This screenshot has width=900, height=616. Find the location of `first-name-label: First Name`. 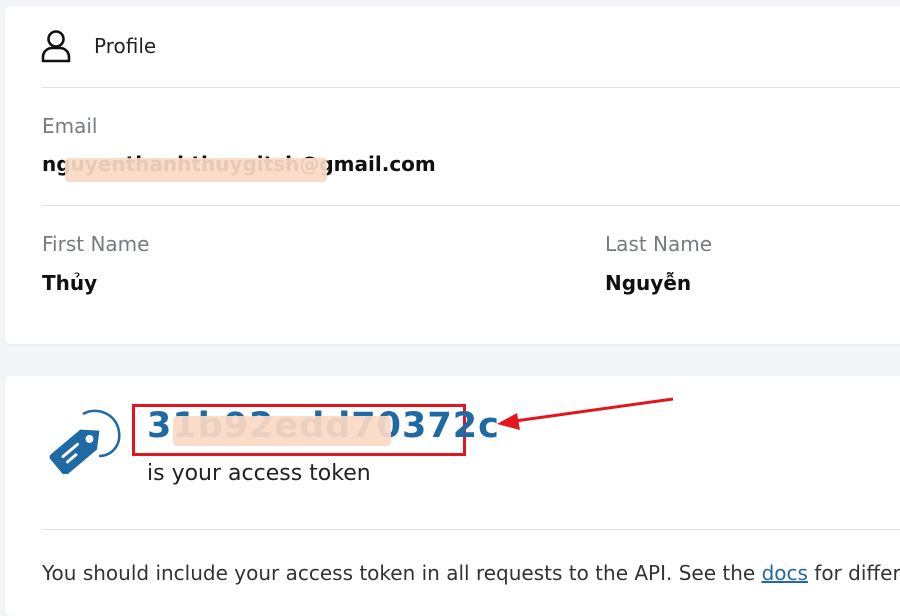

first-name-label: First Name is located at coordinates (96, 244).